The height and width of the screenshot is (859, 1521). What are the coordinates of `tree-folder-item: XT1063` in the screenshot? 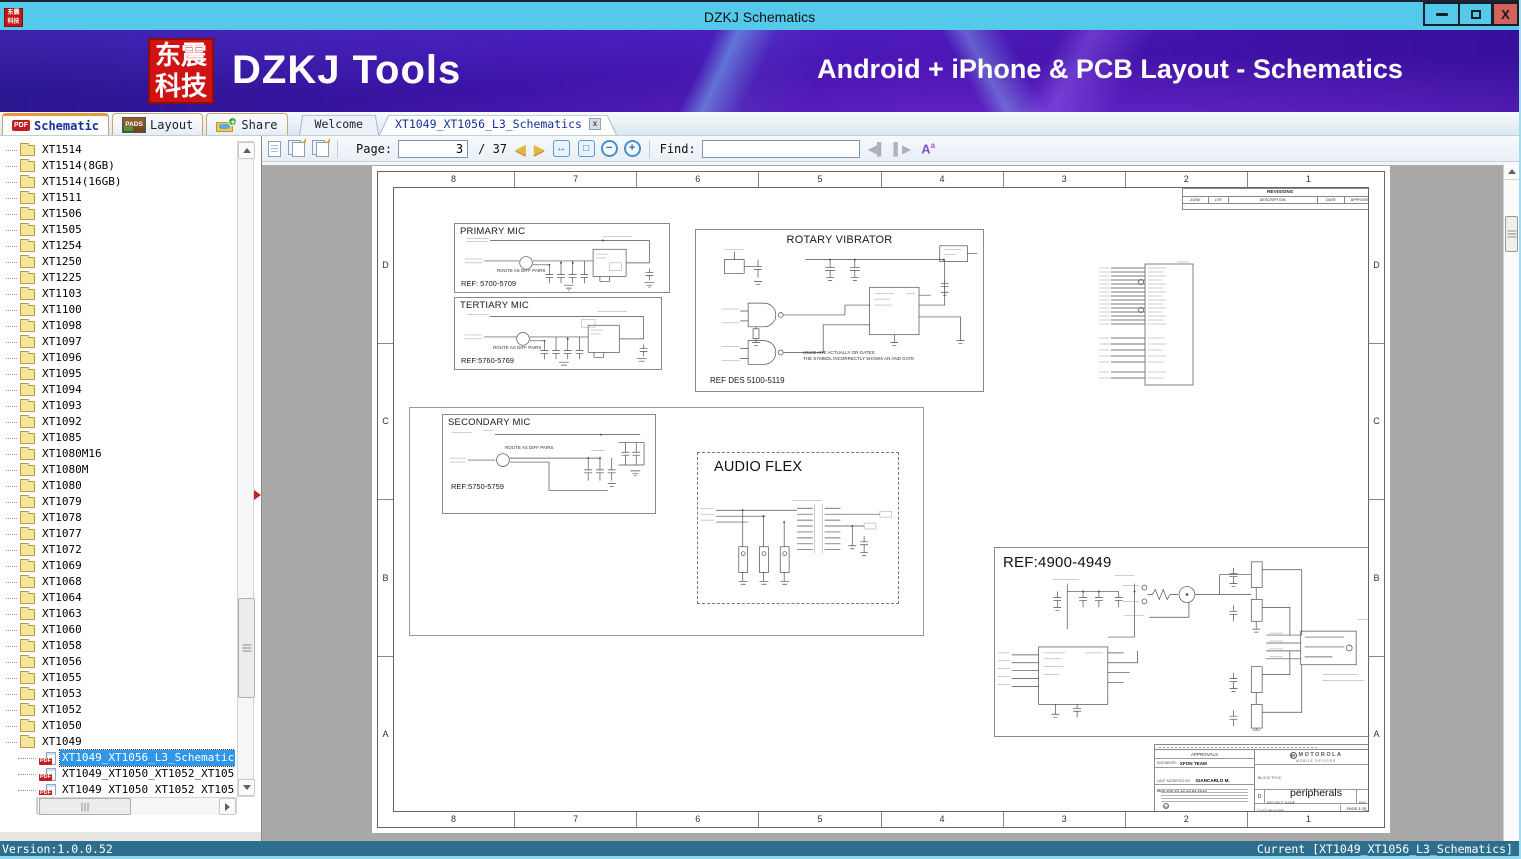 It's located at (117, 614).